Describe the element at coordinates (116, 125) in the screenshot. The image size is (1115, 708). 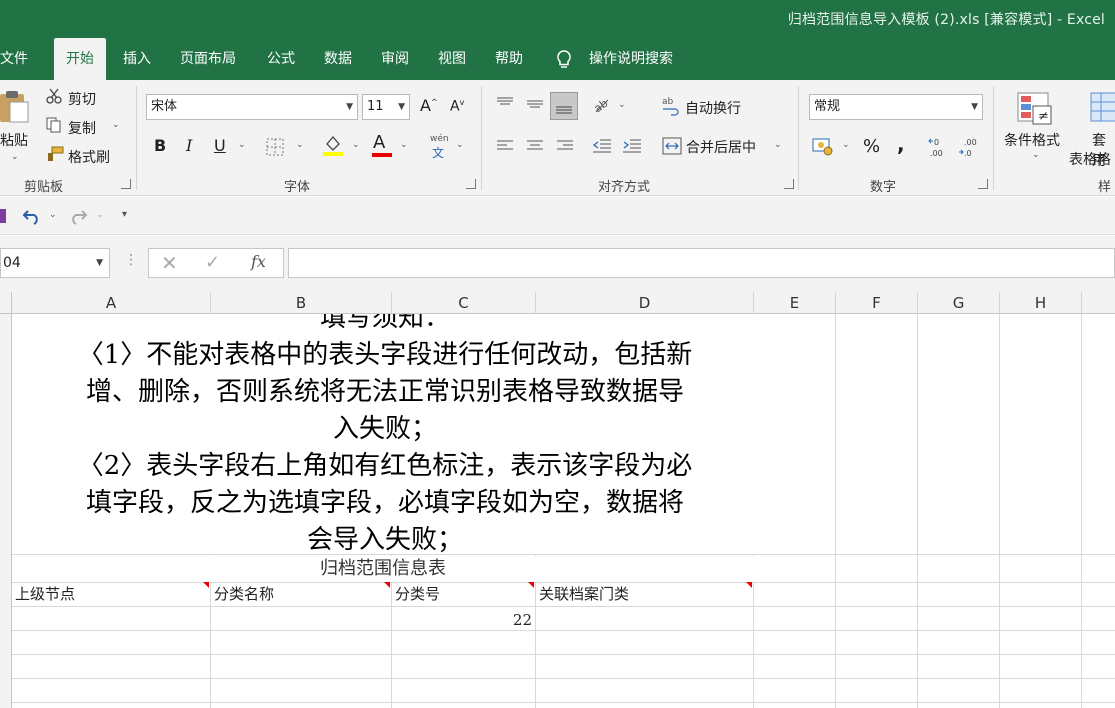
I see `copy-dropdown-arrow: ⌄` at that location.